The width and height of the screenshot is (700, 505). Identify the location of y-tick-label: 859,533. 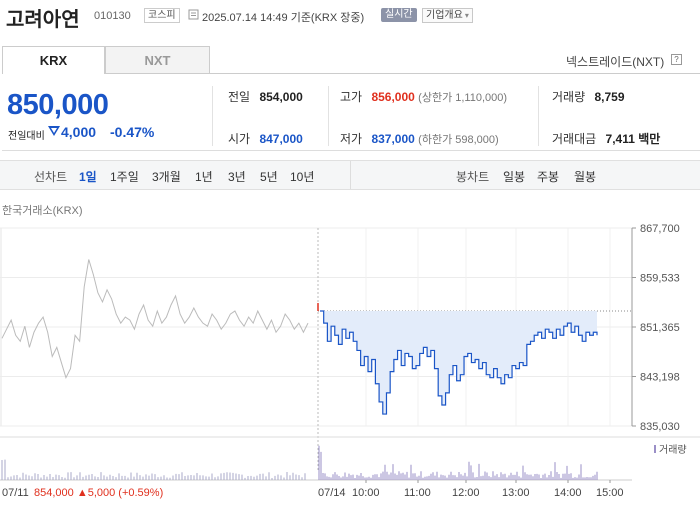
(660, 279).